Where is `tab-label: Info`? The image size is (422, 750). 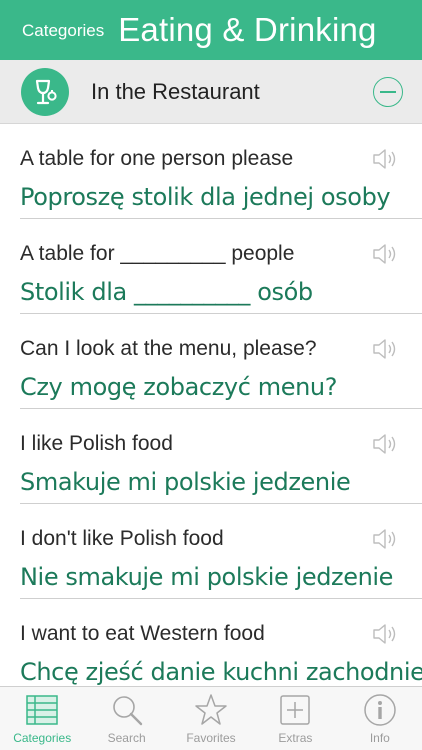
tab-label: Info is located at coordinates (379, 738).